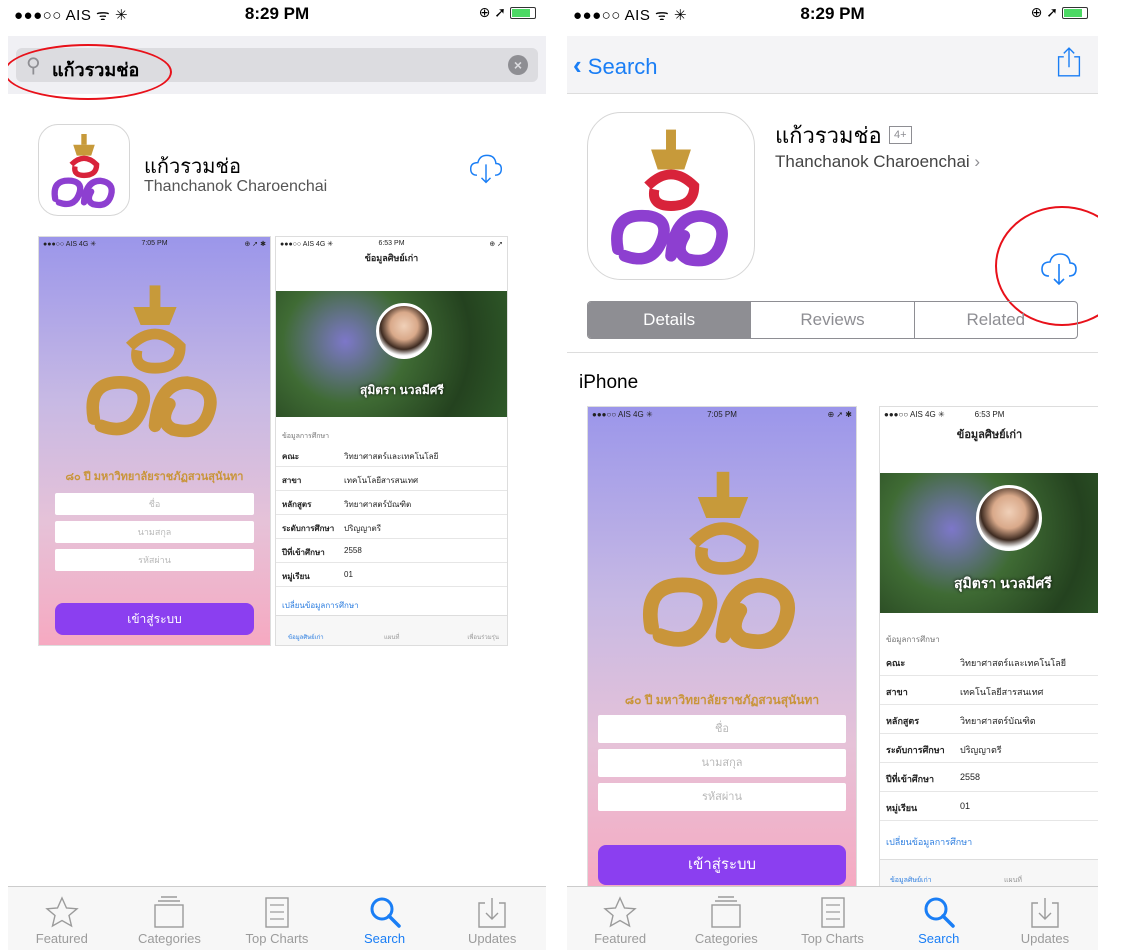  What do you see at coordinates (384, 938) in the screenshot?
I see `tab-label: Search` at bounding box center [384, 938].